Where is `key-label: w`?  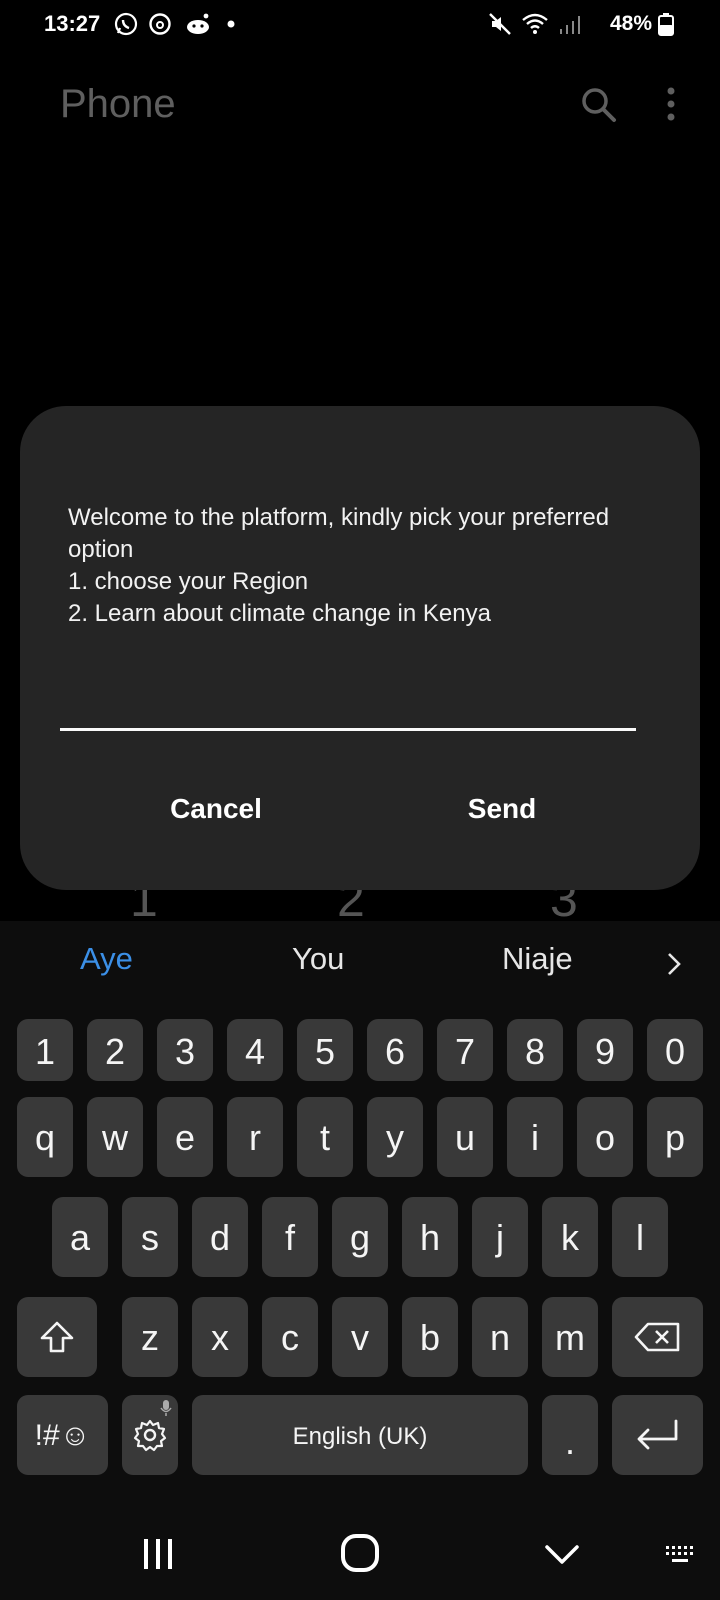
key-label: w is located at coordinates (115, 1137).